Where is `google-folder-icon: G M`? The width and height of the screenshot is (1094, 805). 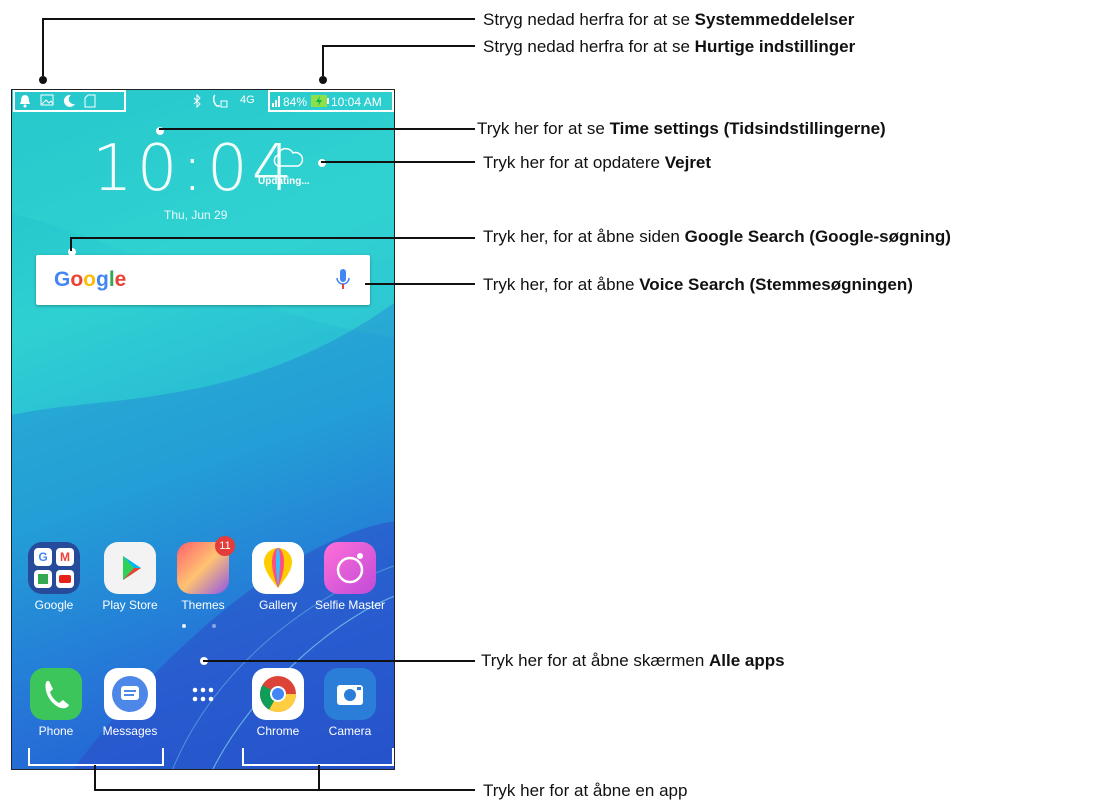 google-folder-icon: G M is located at coordinates (54, 568).